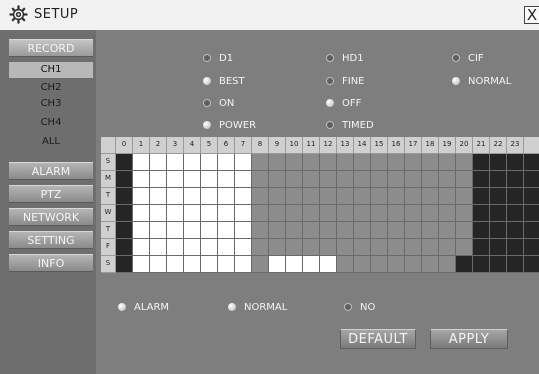  What do you see at coordinates (257, 308) in the screenshot?
I see `legend-normal: NORMAL` at bounding box center [257, 308].